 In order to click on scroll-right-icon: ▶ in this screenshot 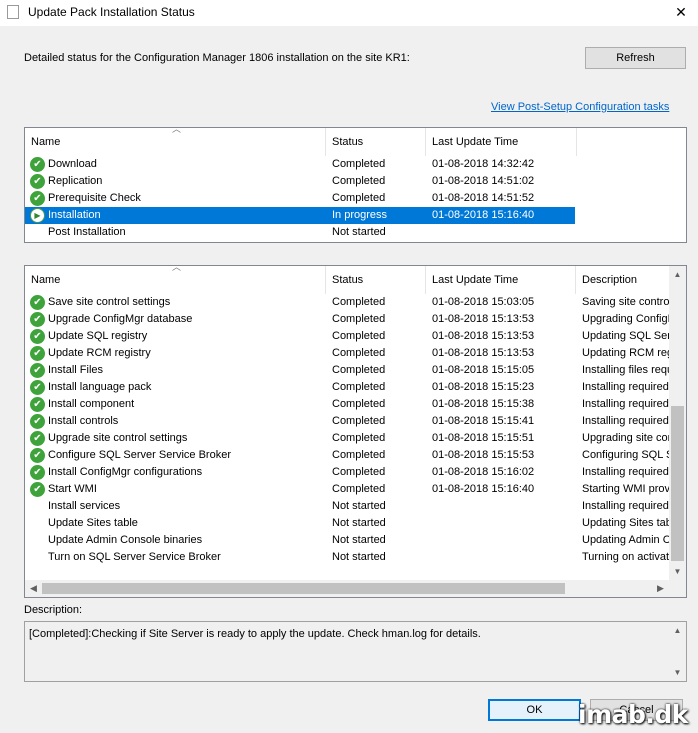, I will do `click(660, 588)`.